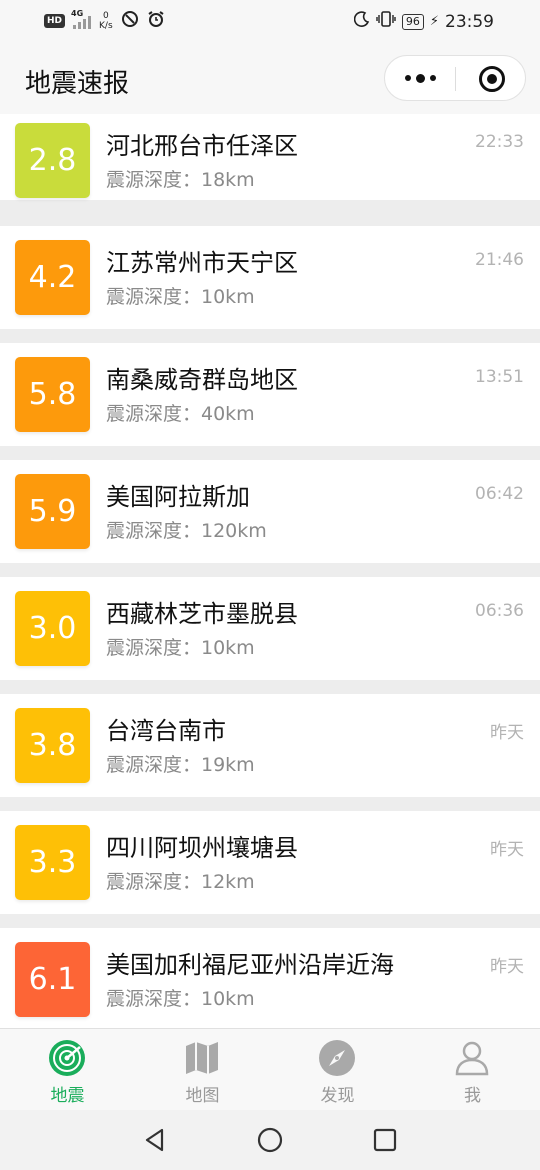 The image size is (540, 1170). I want to click on moon-icon, so click(361, 21).